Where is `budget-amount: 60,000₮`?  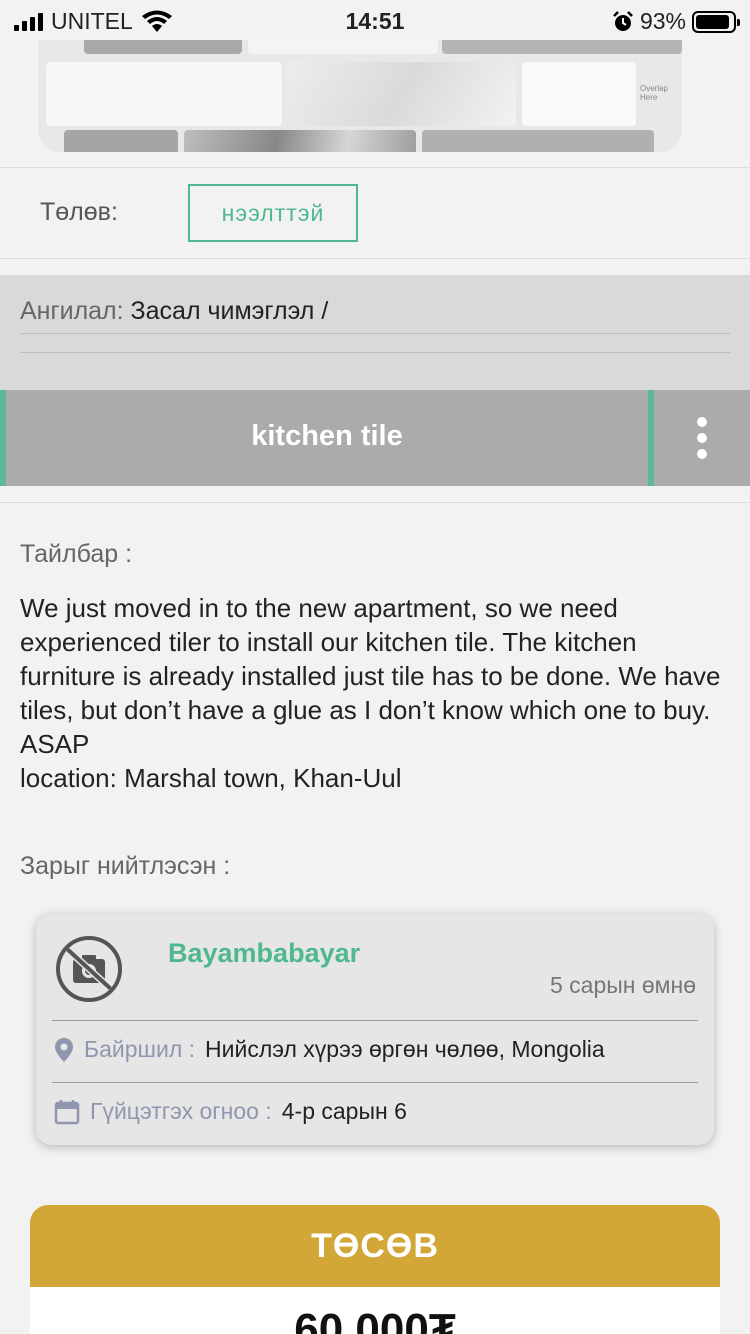
budget-amount: 60,000₮ is located at coordinates (375, 1319).